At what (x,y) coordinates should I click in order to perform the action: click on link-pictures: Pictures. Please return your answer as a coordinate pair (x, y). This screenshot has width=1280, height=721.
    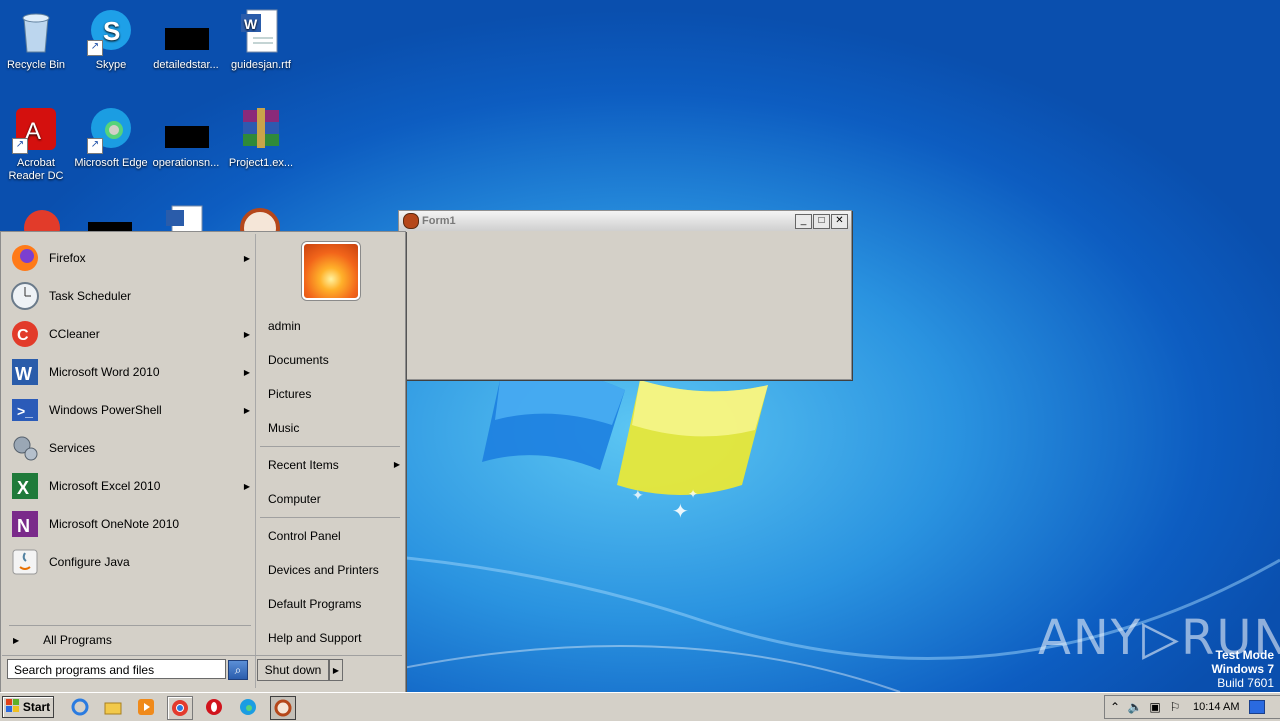
    Looking at the image, I should click on (289, 394).